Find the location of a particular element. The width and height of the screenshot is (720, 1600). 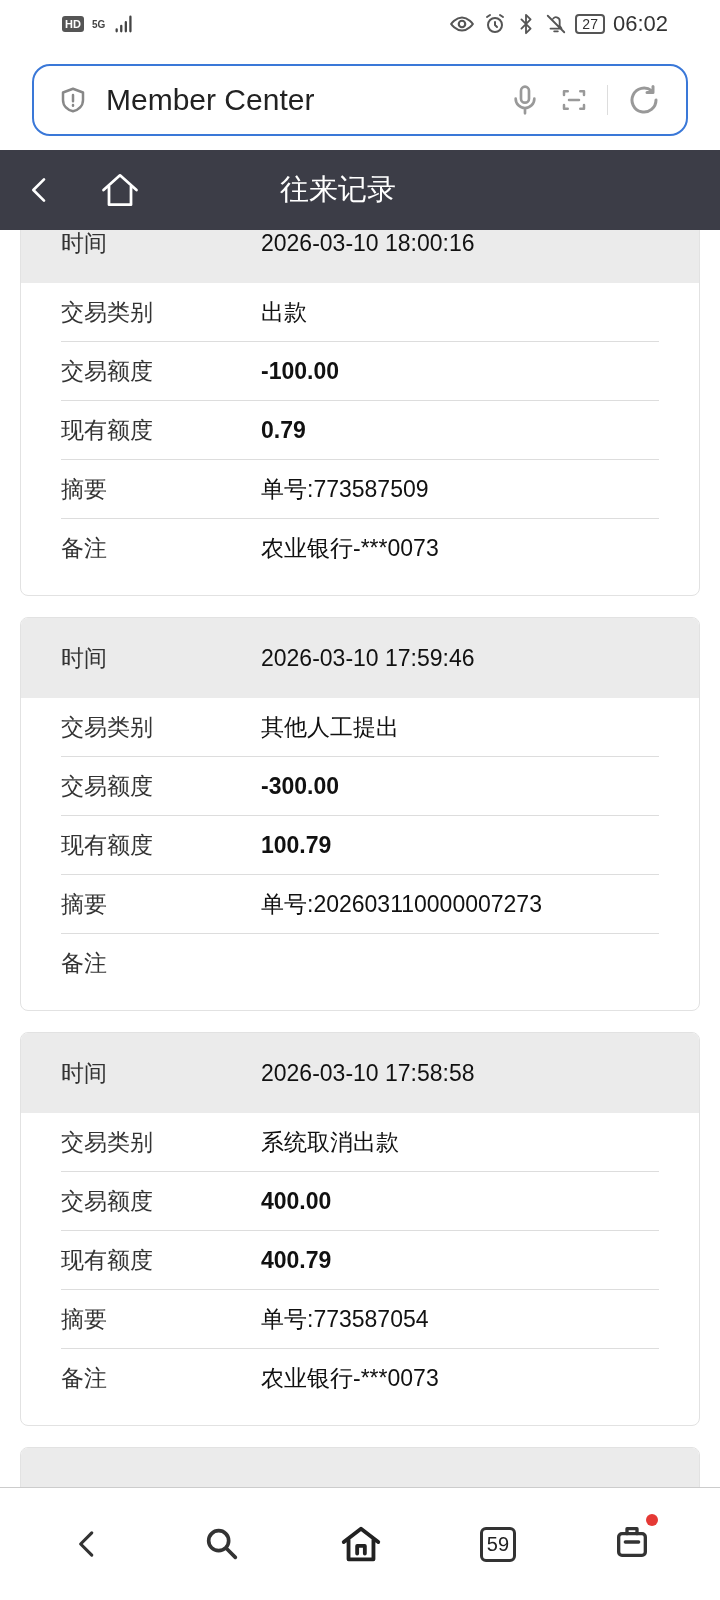

page-title: Member Center is located at coordinates (211, 100).